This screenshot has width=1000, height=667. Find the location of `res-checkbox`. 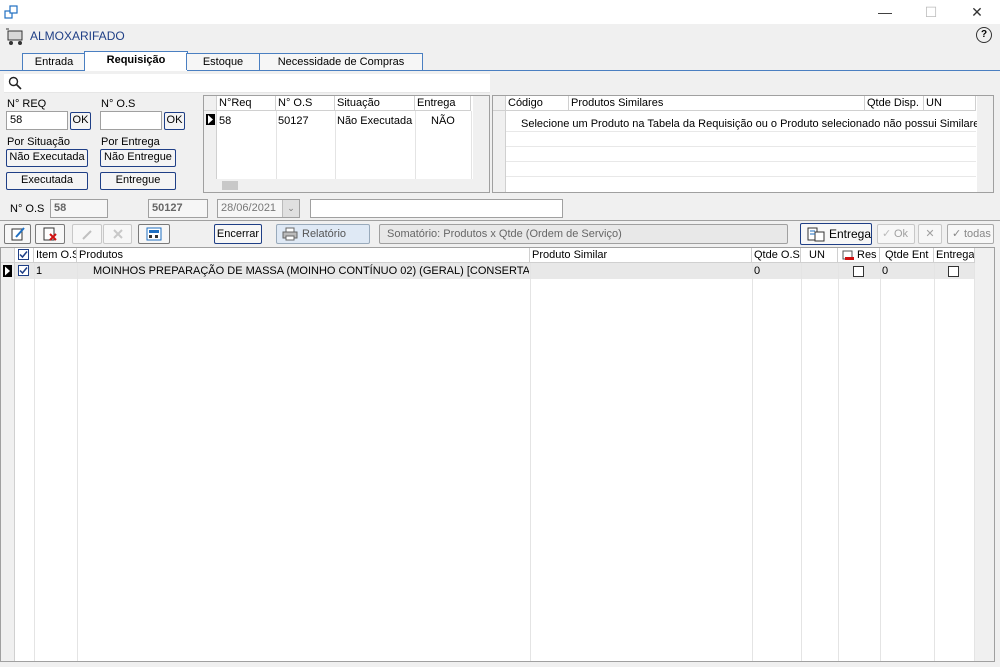

res-checkbox is located at coordinates (858, 271).